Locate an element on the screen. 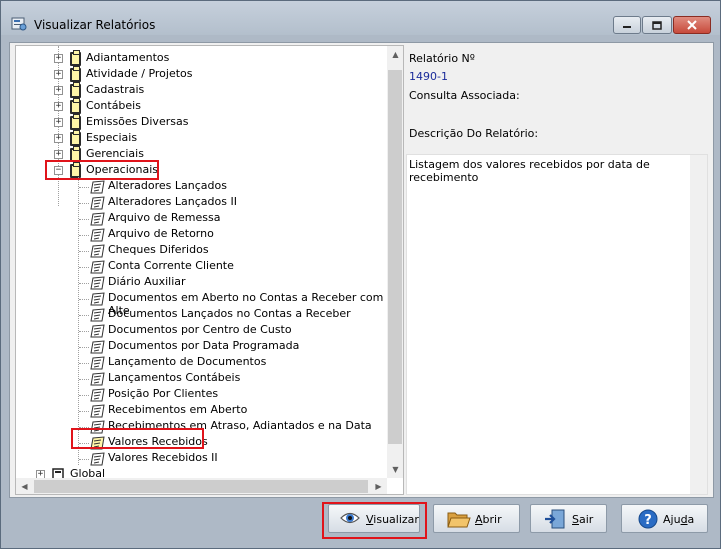  view-button-label: Visualizar is located at coordinates (392, 519).